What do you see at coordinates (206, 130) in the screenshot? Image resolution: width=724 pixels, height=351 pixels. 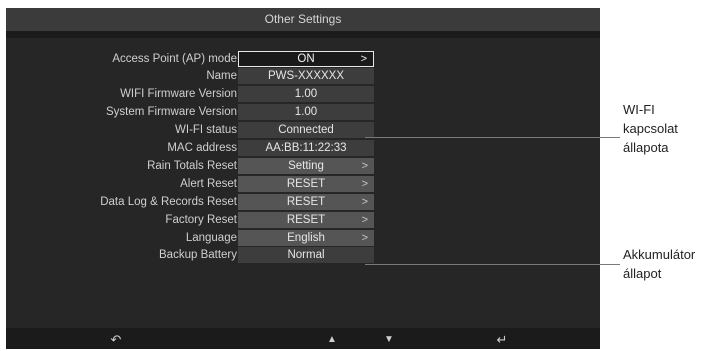 I see `wifi-status-label: WI-FI status` at bounding box center [206, 130].